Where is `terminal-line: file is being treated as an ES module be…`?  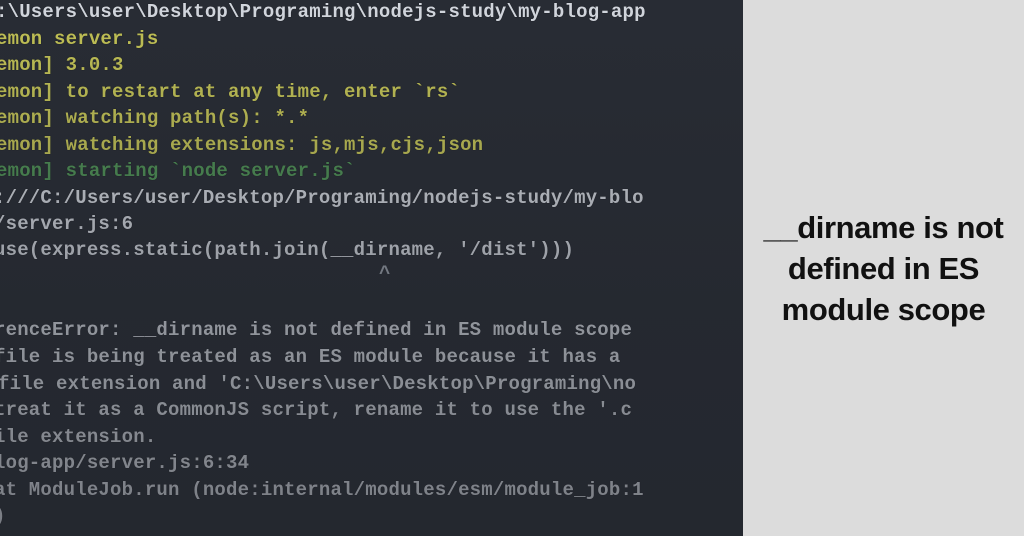 terminal-line: file is being treated as an ES module be… is located at coordinates (310, 357).